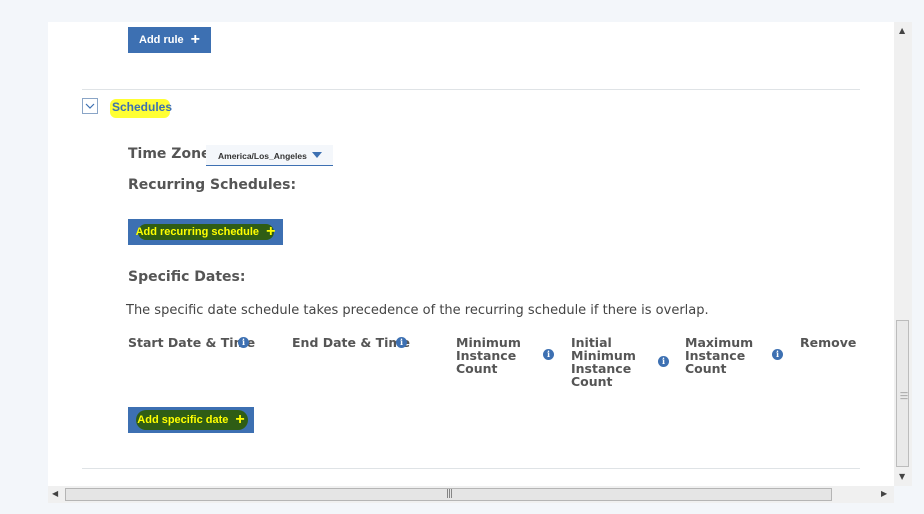 This screenshot has width=924, height=514. What do you see at coordinates (719, 355) in the screenshot?
I see `col-maximum-instance-count: Maximum Instance Count` at bounding box center [719, 355].